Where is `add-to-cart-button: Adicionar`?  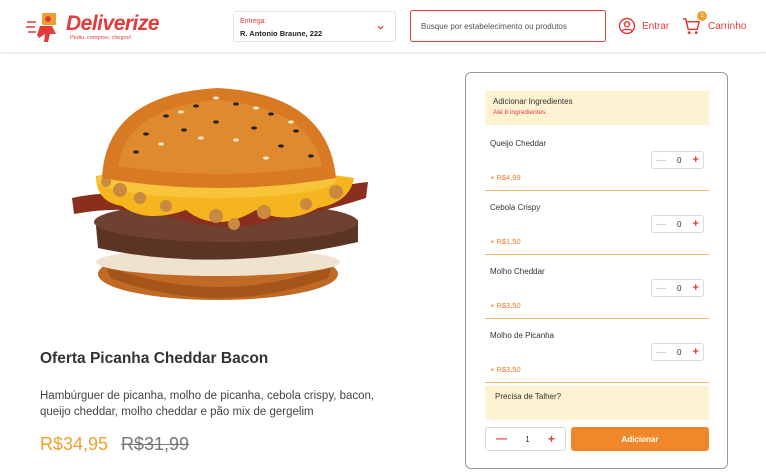 add-to-cart-button: Adicionar is located at coordinates (640, 439).